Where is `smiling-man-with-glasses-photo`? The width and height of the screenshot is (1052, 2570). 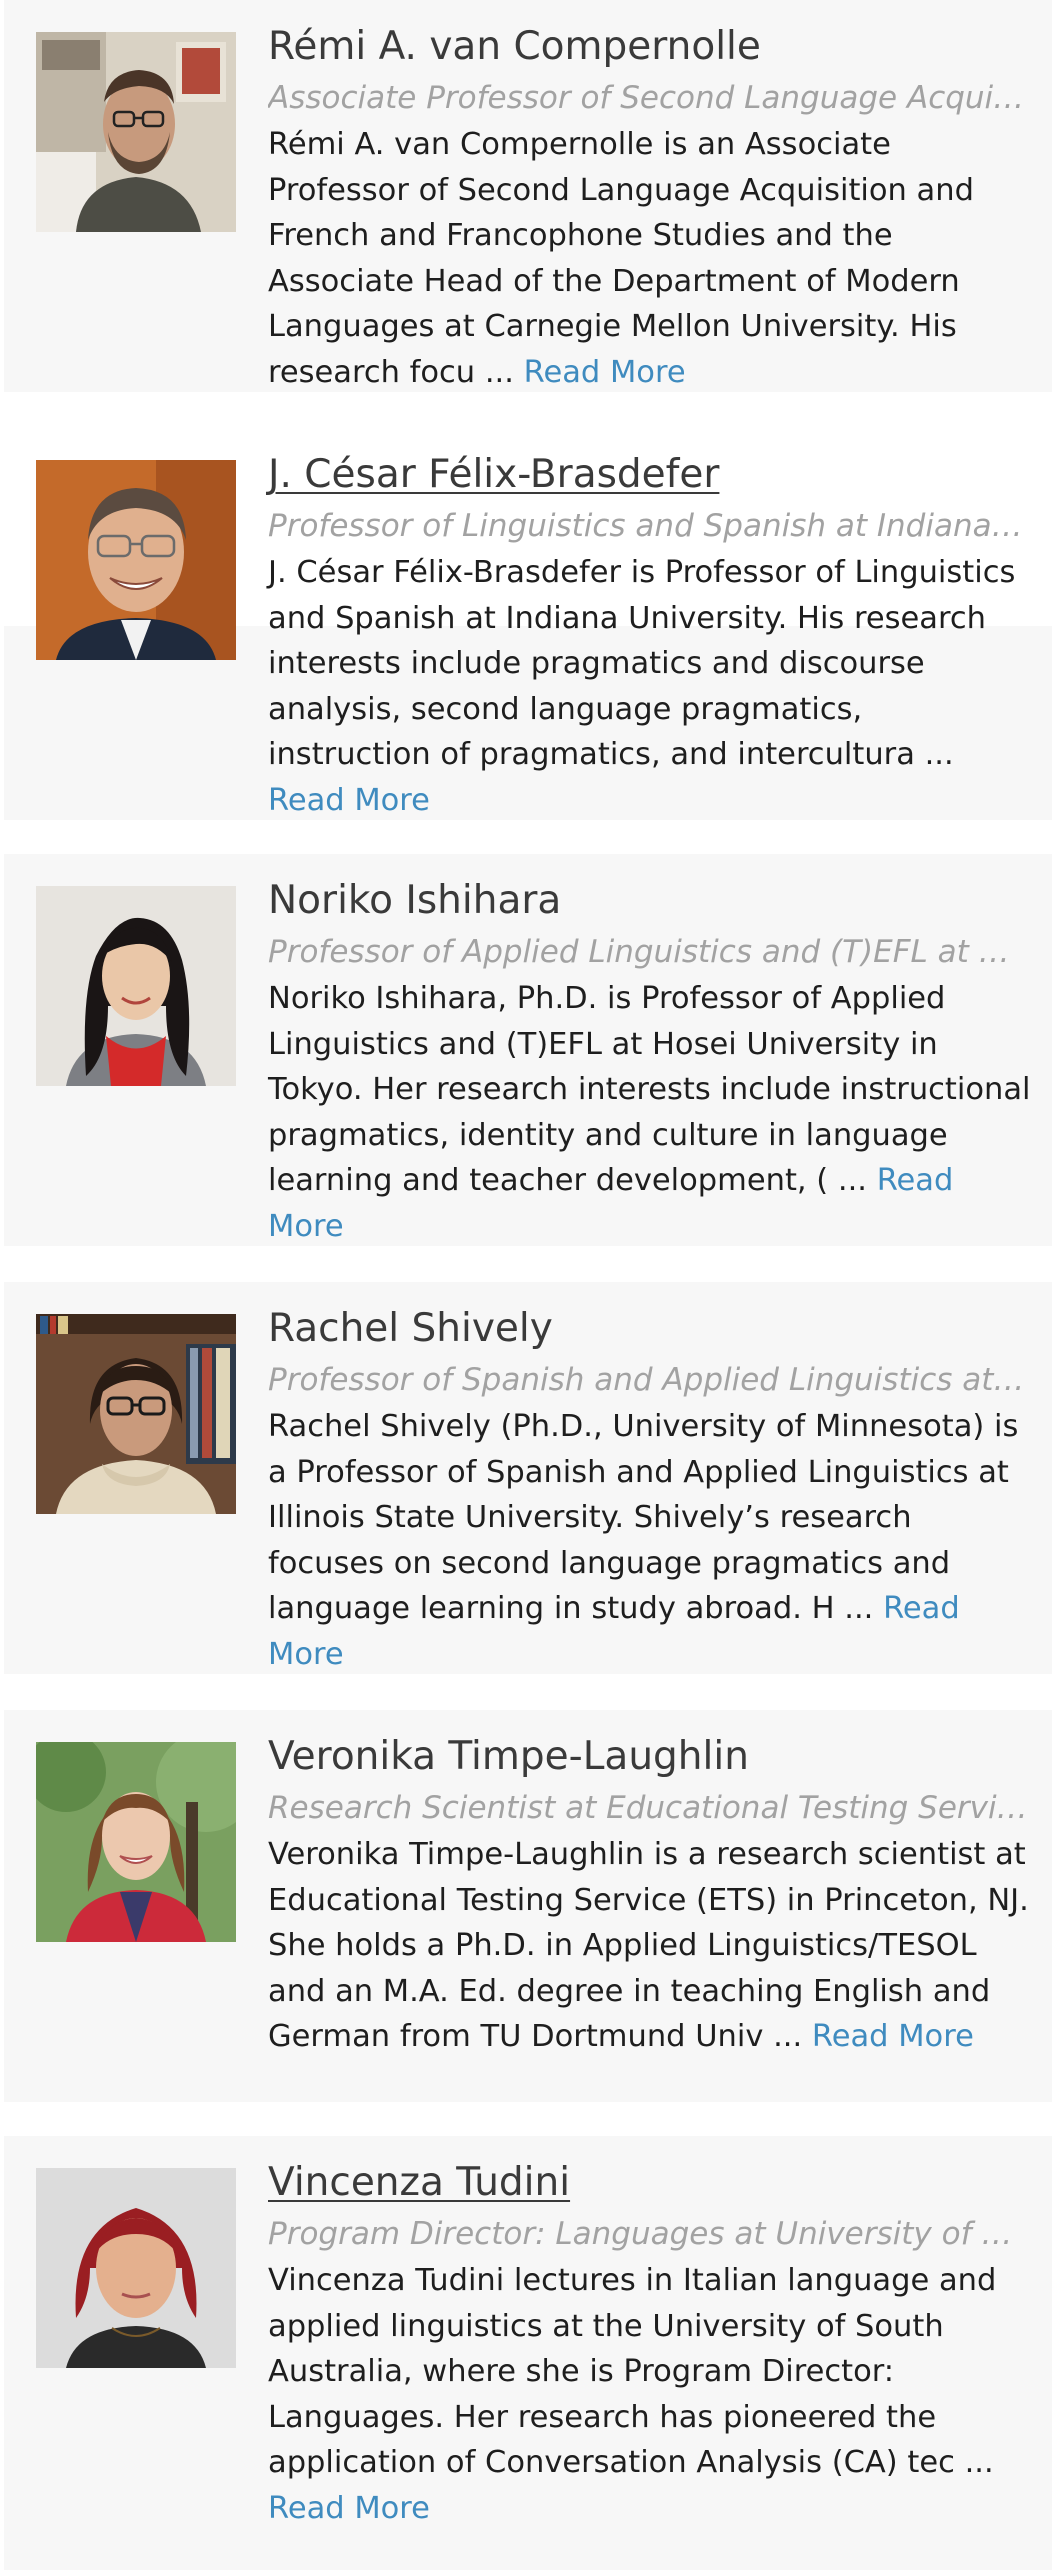
smiling-man-with-glasses-photo is located at coordinates (136, 560).